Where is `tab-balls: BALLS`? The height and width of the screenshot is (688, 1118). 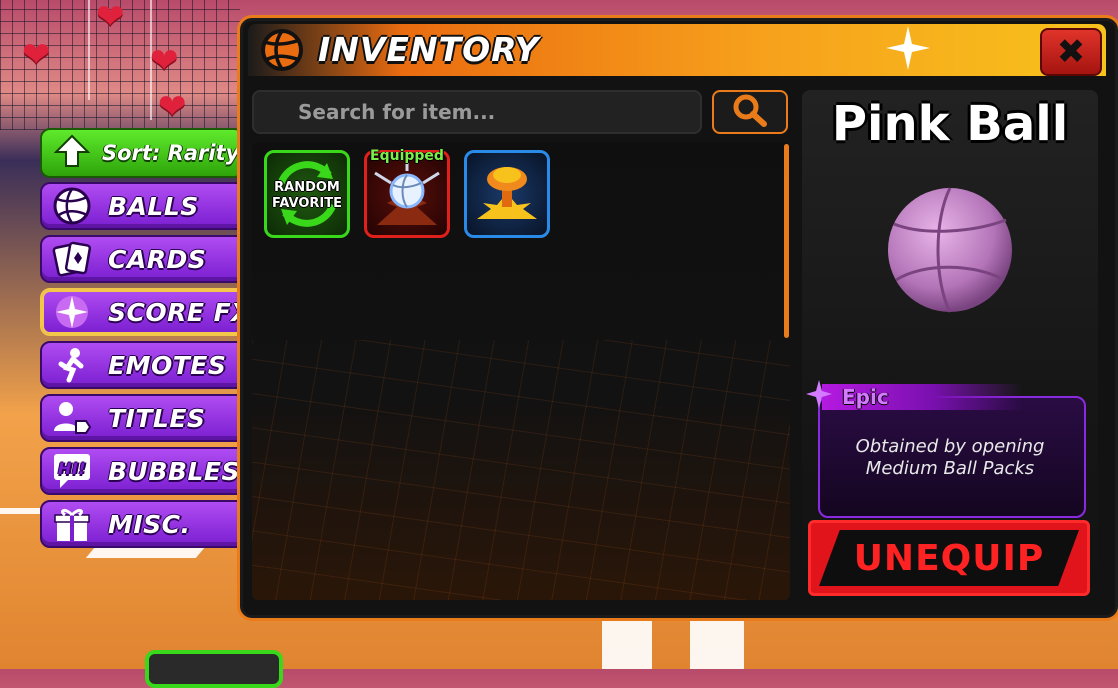 tab-balls: BALLS is located at coordinates (148, 206).